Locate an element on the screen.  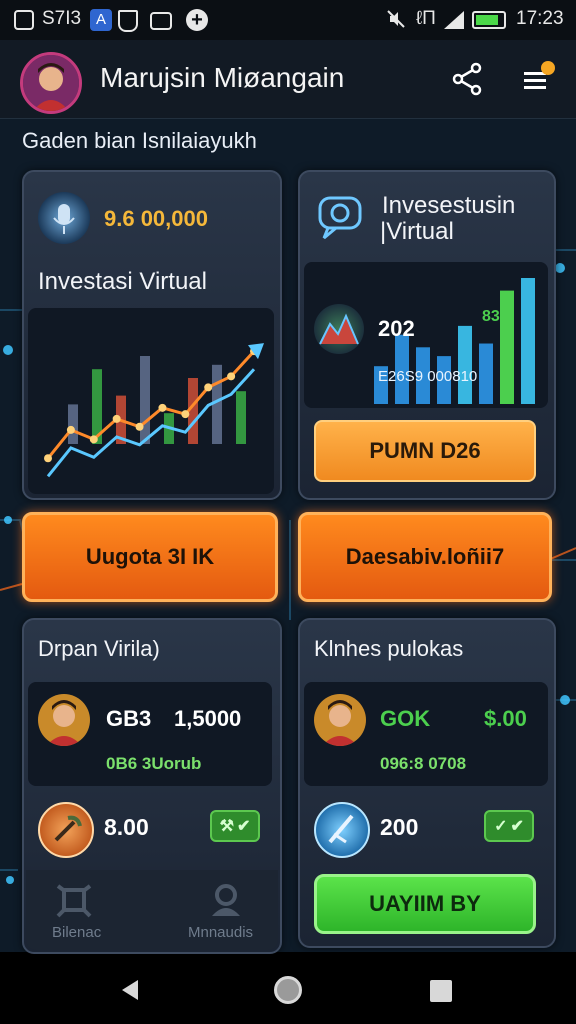
lower-right-sub: 096:8 0708 is located at coordinates (423, 763).